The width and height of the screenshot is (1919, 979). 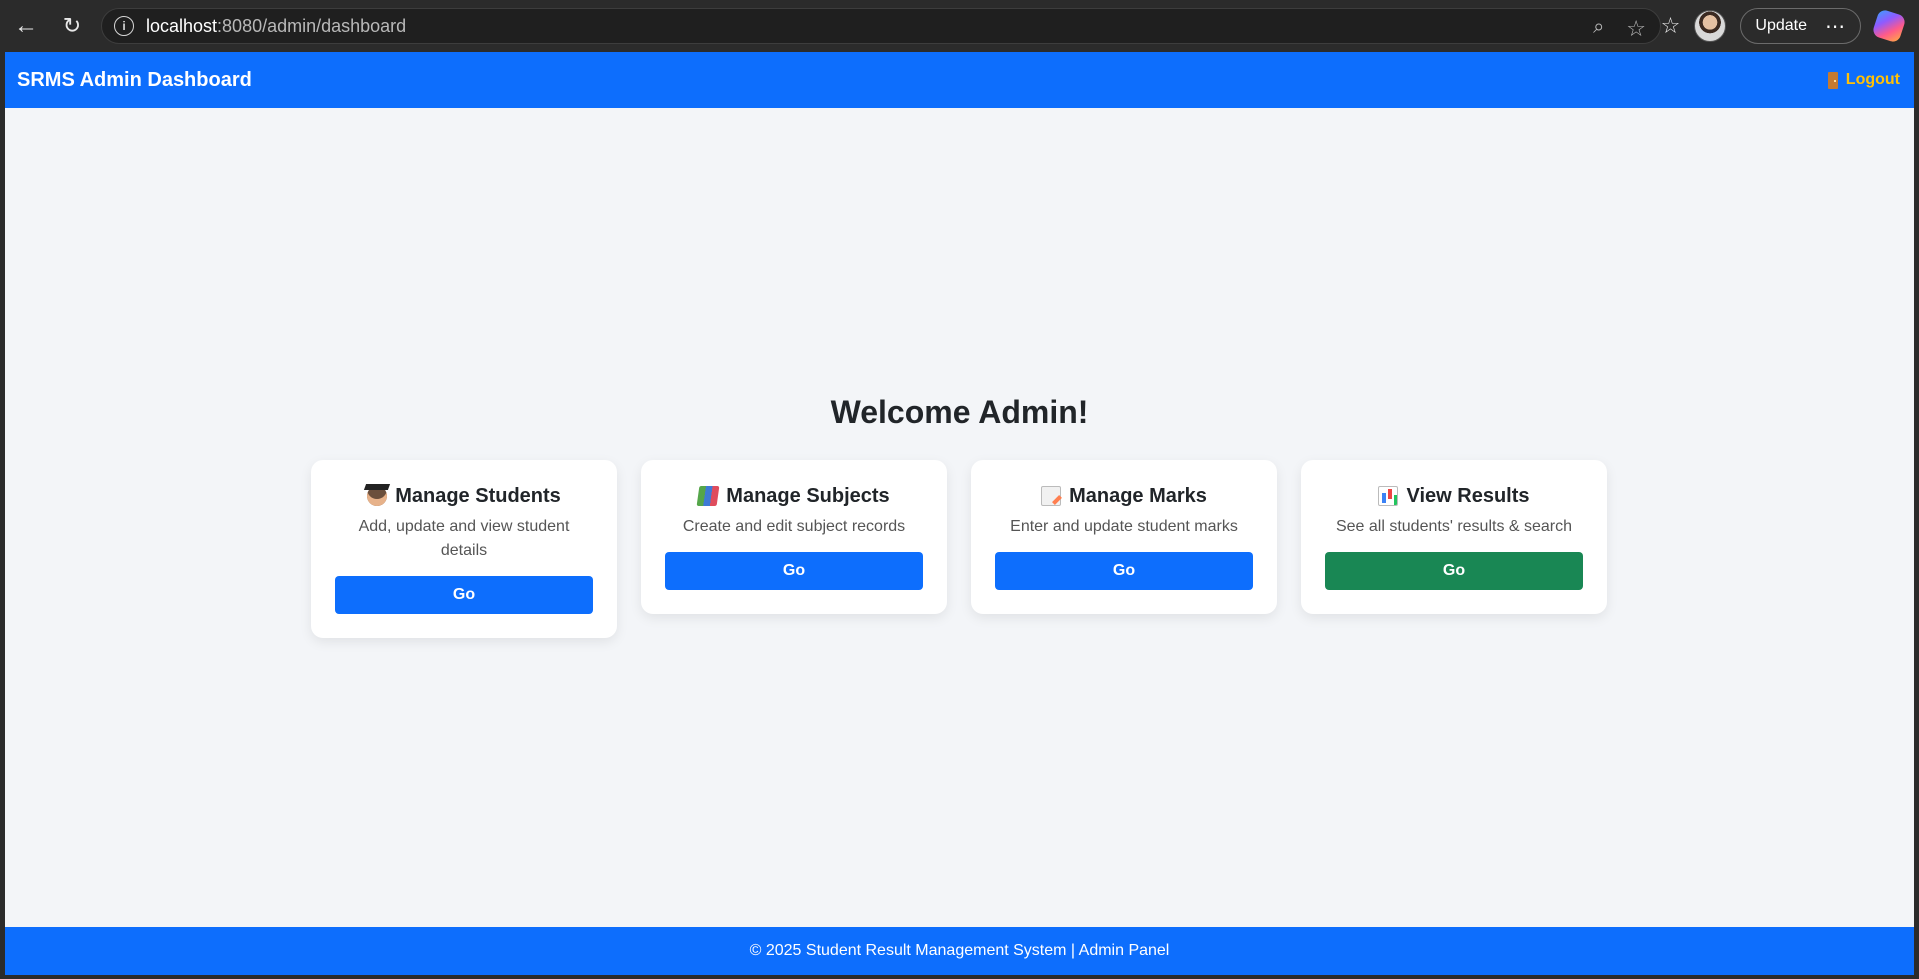 What do you see at coordinates (708, 496) in the screenshot?
I see `books-icon` at bounding box center [708, 496].